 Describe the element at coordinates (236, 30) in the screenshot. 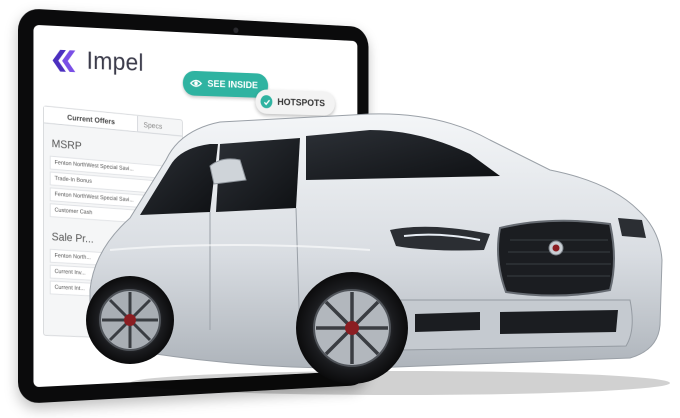

I see `camera-dot` at that location.